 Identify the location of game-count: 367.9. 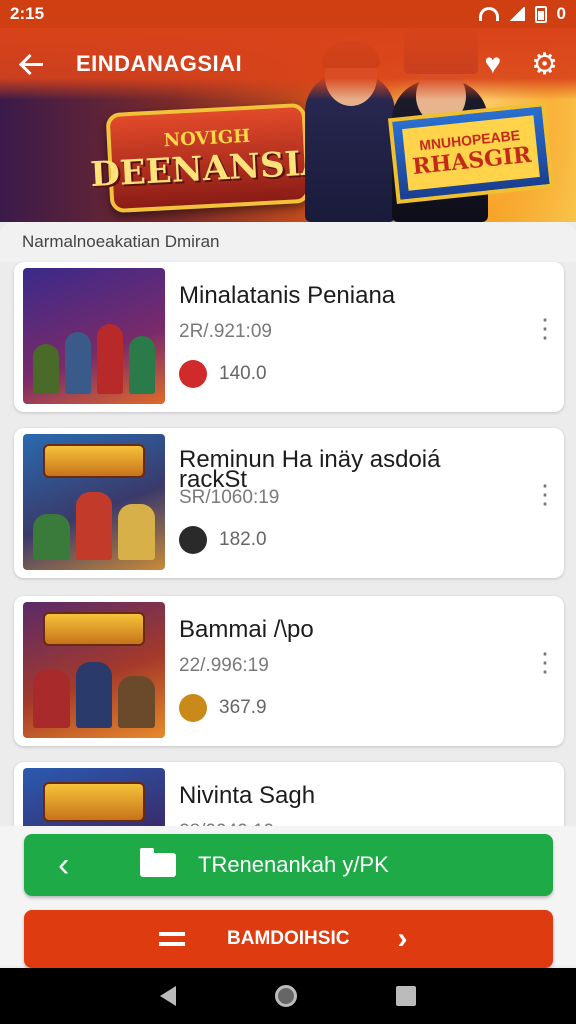
(243, 707).